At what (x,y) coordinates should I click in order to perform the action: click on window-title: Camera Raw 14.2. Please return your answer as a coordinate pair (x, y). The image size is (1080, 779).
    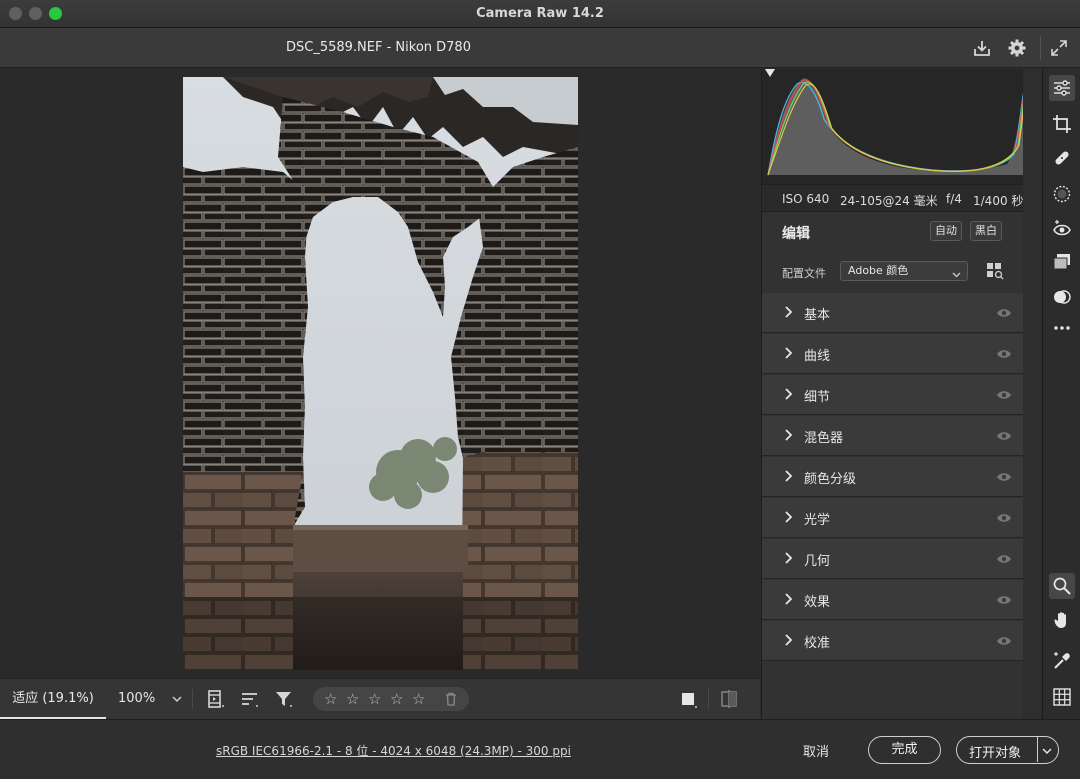
    Looking at the image, I should click on (540, 13).